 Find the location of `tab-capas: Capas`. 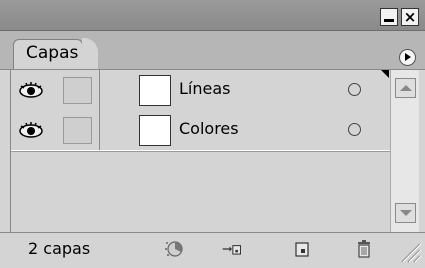

tab-capas: Capas is located at coordinates (48, 54).